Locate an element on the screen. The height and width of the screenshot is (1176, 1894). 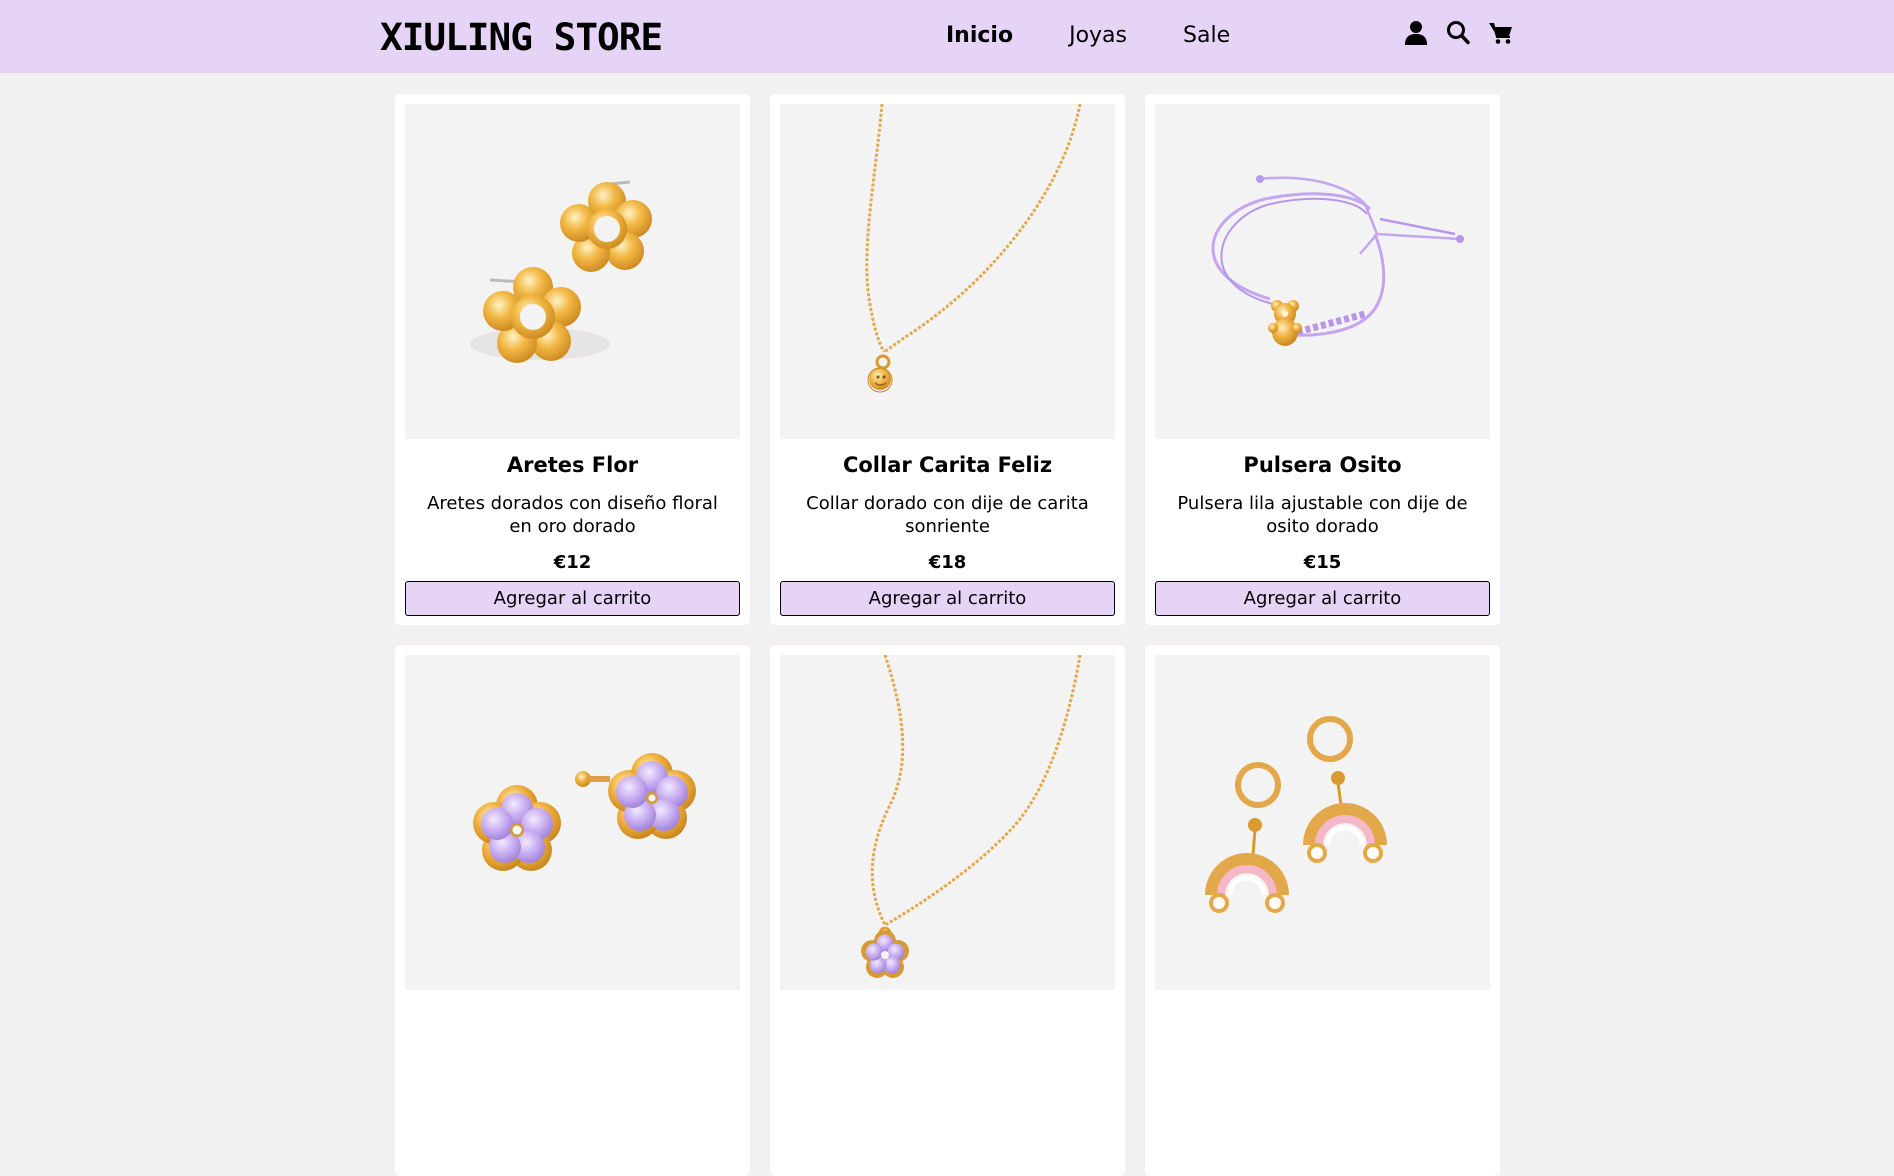
lilac-bear-bracelet-image is located at coordinates (1322, 271).